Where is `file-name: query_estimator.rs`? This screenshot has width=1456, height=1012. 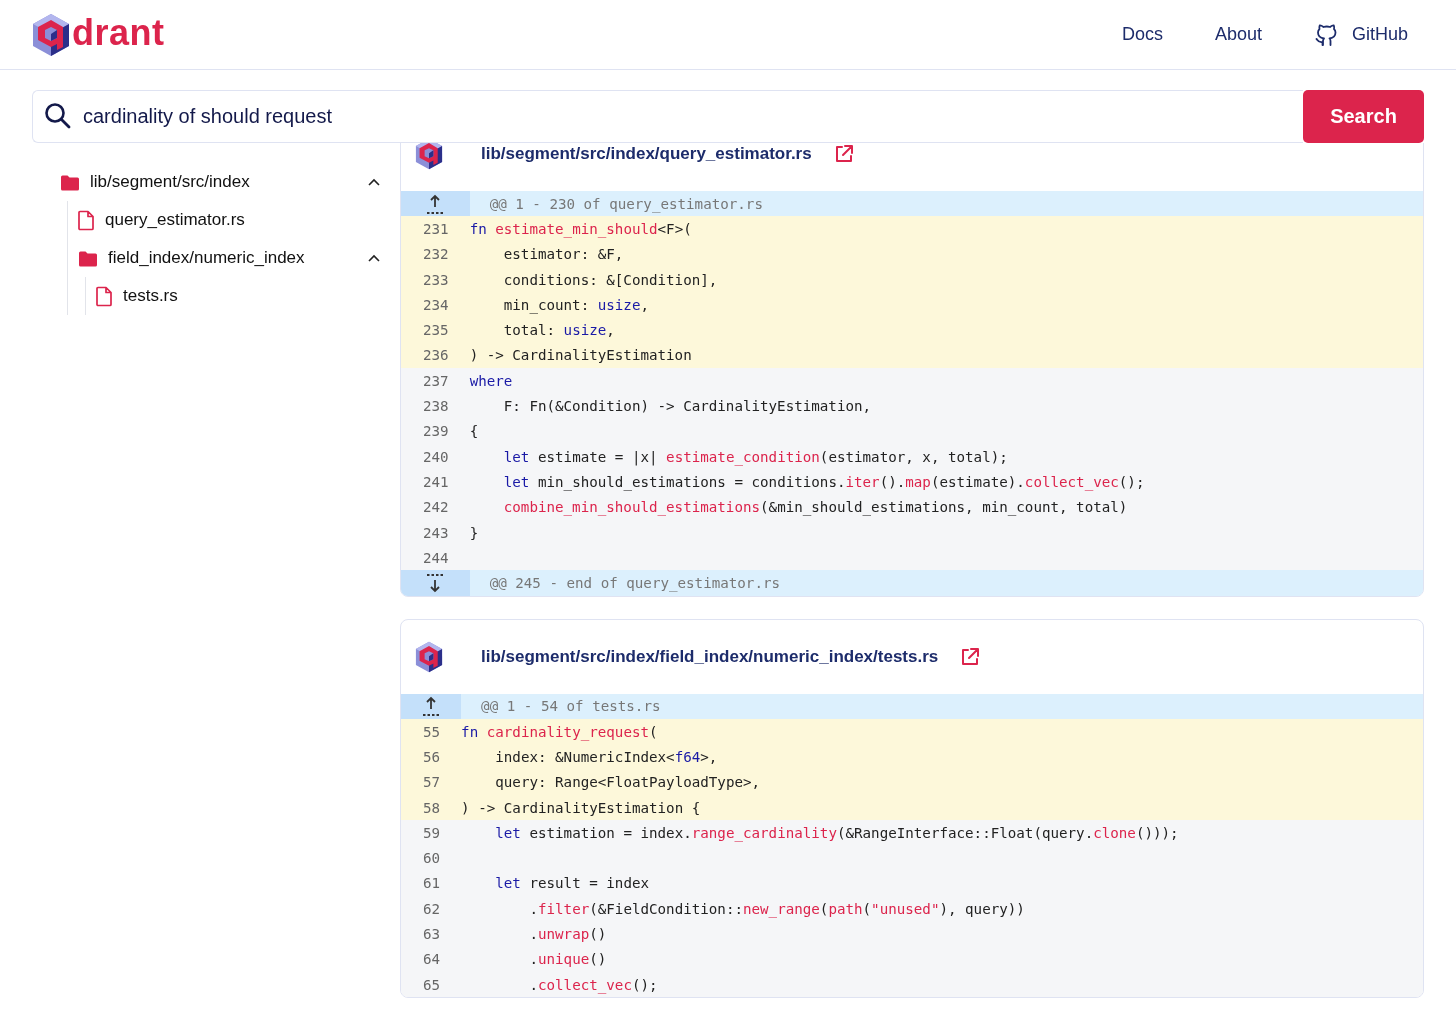
file-name: query_estimator.rs is located at coordinates (242, 220).